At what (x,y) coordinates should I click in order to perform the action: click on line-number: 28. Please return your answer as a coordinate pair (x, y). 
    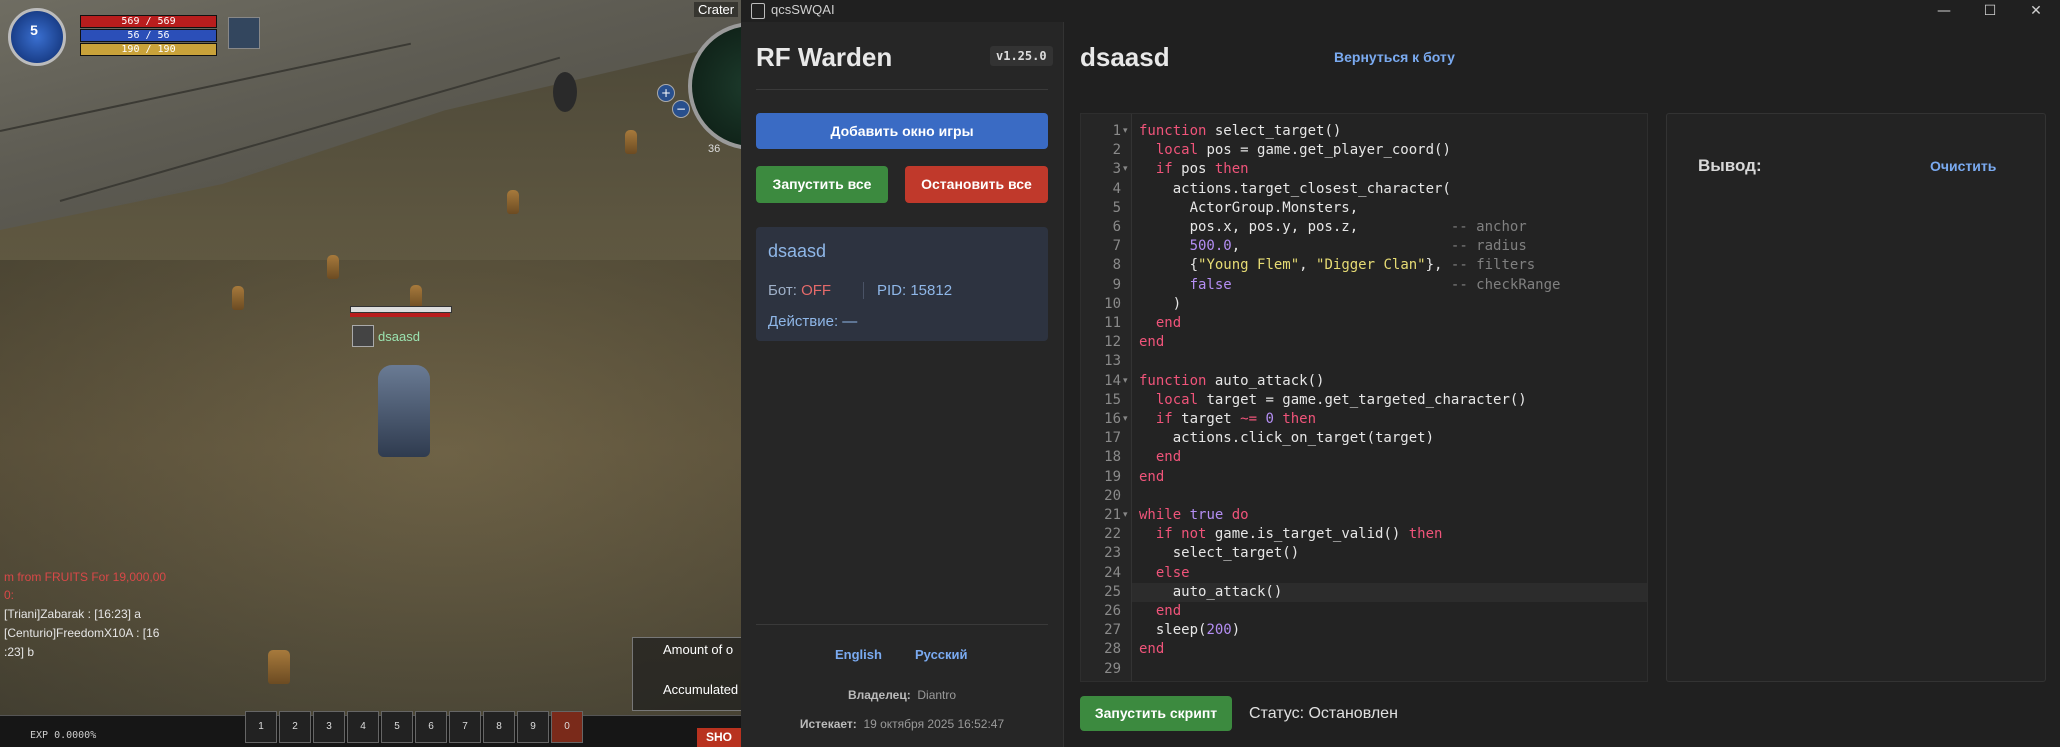
    Looking at the image, I should click on (1112, 649).